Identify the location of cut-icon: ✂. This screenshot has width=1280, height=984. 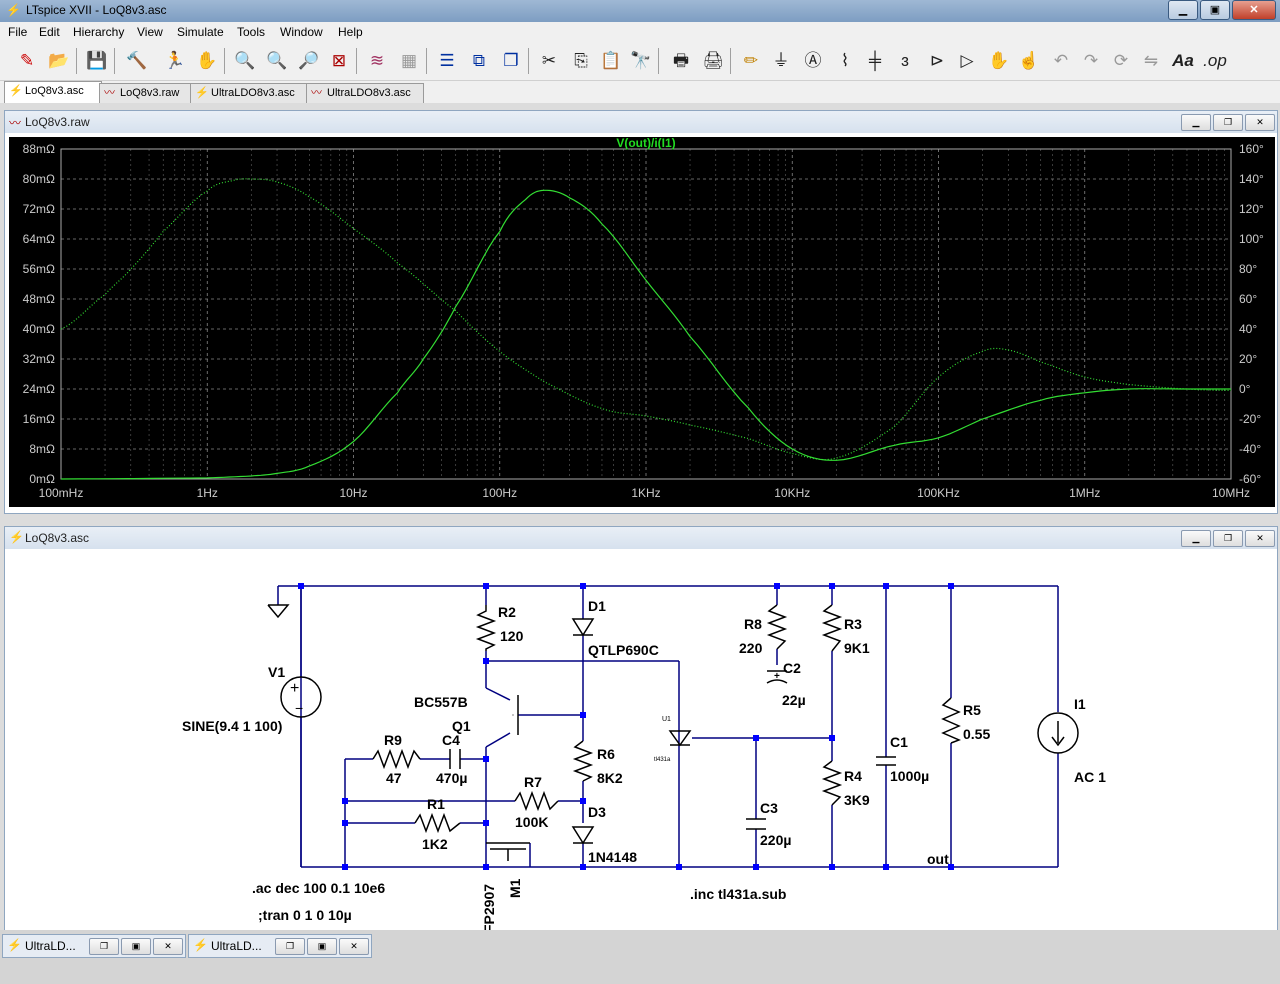
(549, 61).